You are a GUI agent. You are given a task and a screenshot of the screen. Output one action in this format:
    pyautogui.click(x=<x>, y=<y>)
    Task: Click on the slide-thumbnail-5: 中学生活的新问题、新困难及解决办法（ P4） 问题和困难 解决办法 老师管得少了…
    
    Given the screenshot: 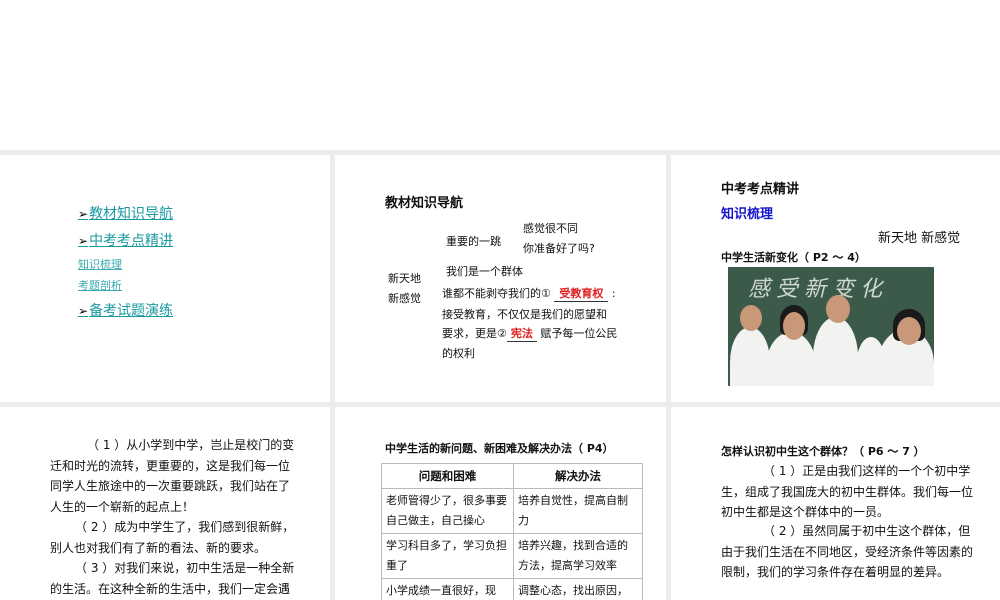 What is the action you would take?
    pyautogui.click(x=500, y=503)
    